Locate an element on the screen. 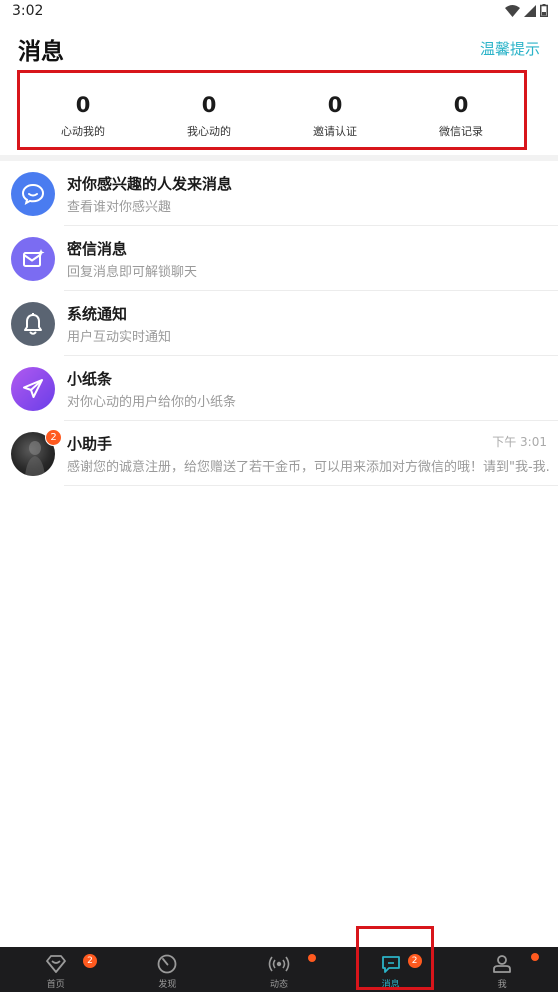 The image size is (558, 992). nav-me: 我 is located at coordinates (502, 969).